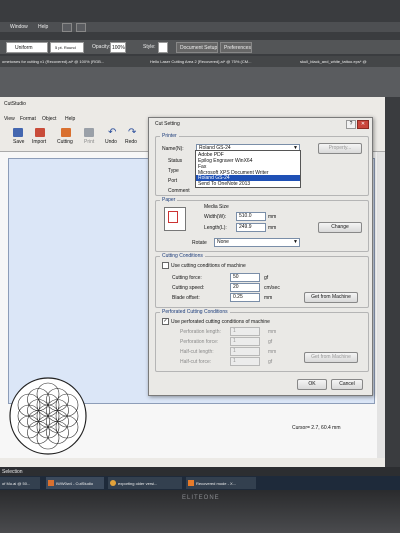  Describe the element at coordinates (200, 511) in the screenshot. I see `monitor-bezel: ELITEONE` at that location.